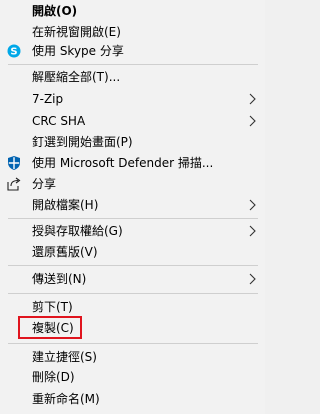 This screenshot has height=414, width=320. What do you see at coordinates (14, 163) in the screenshot?
I see `defender-shield-icon` at bounding box center [14, 163].